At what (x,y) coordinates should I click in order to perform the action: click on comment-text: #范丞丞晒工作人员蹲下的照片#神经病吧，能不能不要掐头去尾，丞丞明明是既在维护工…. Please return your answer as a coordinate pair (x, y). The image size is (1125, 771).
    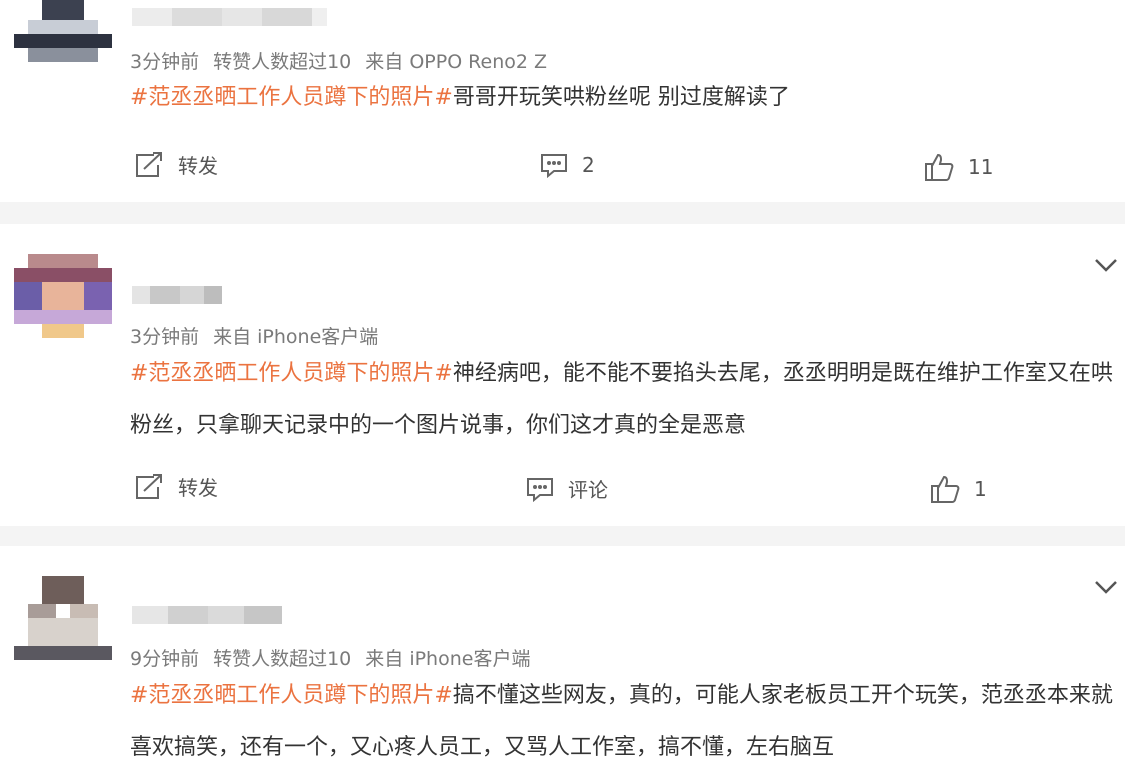
    Looking at the image, I should click on (622, 400).